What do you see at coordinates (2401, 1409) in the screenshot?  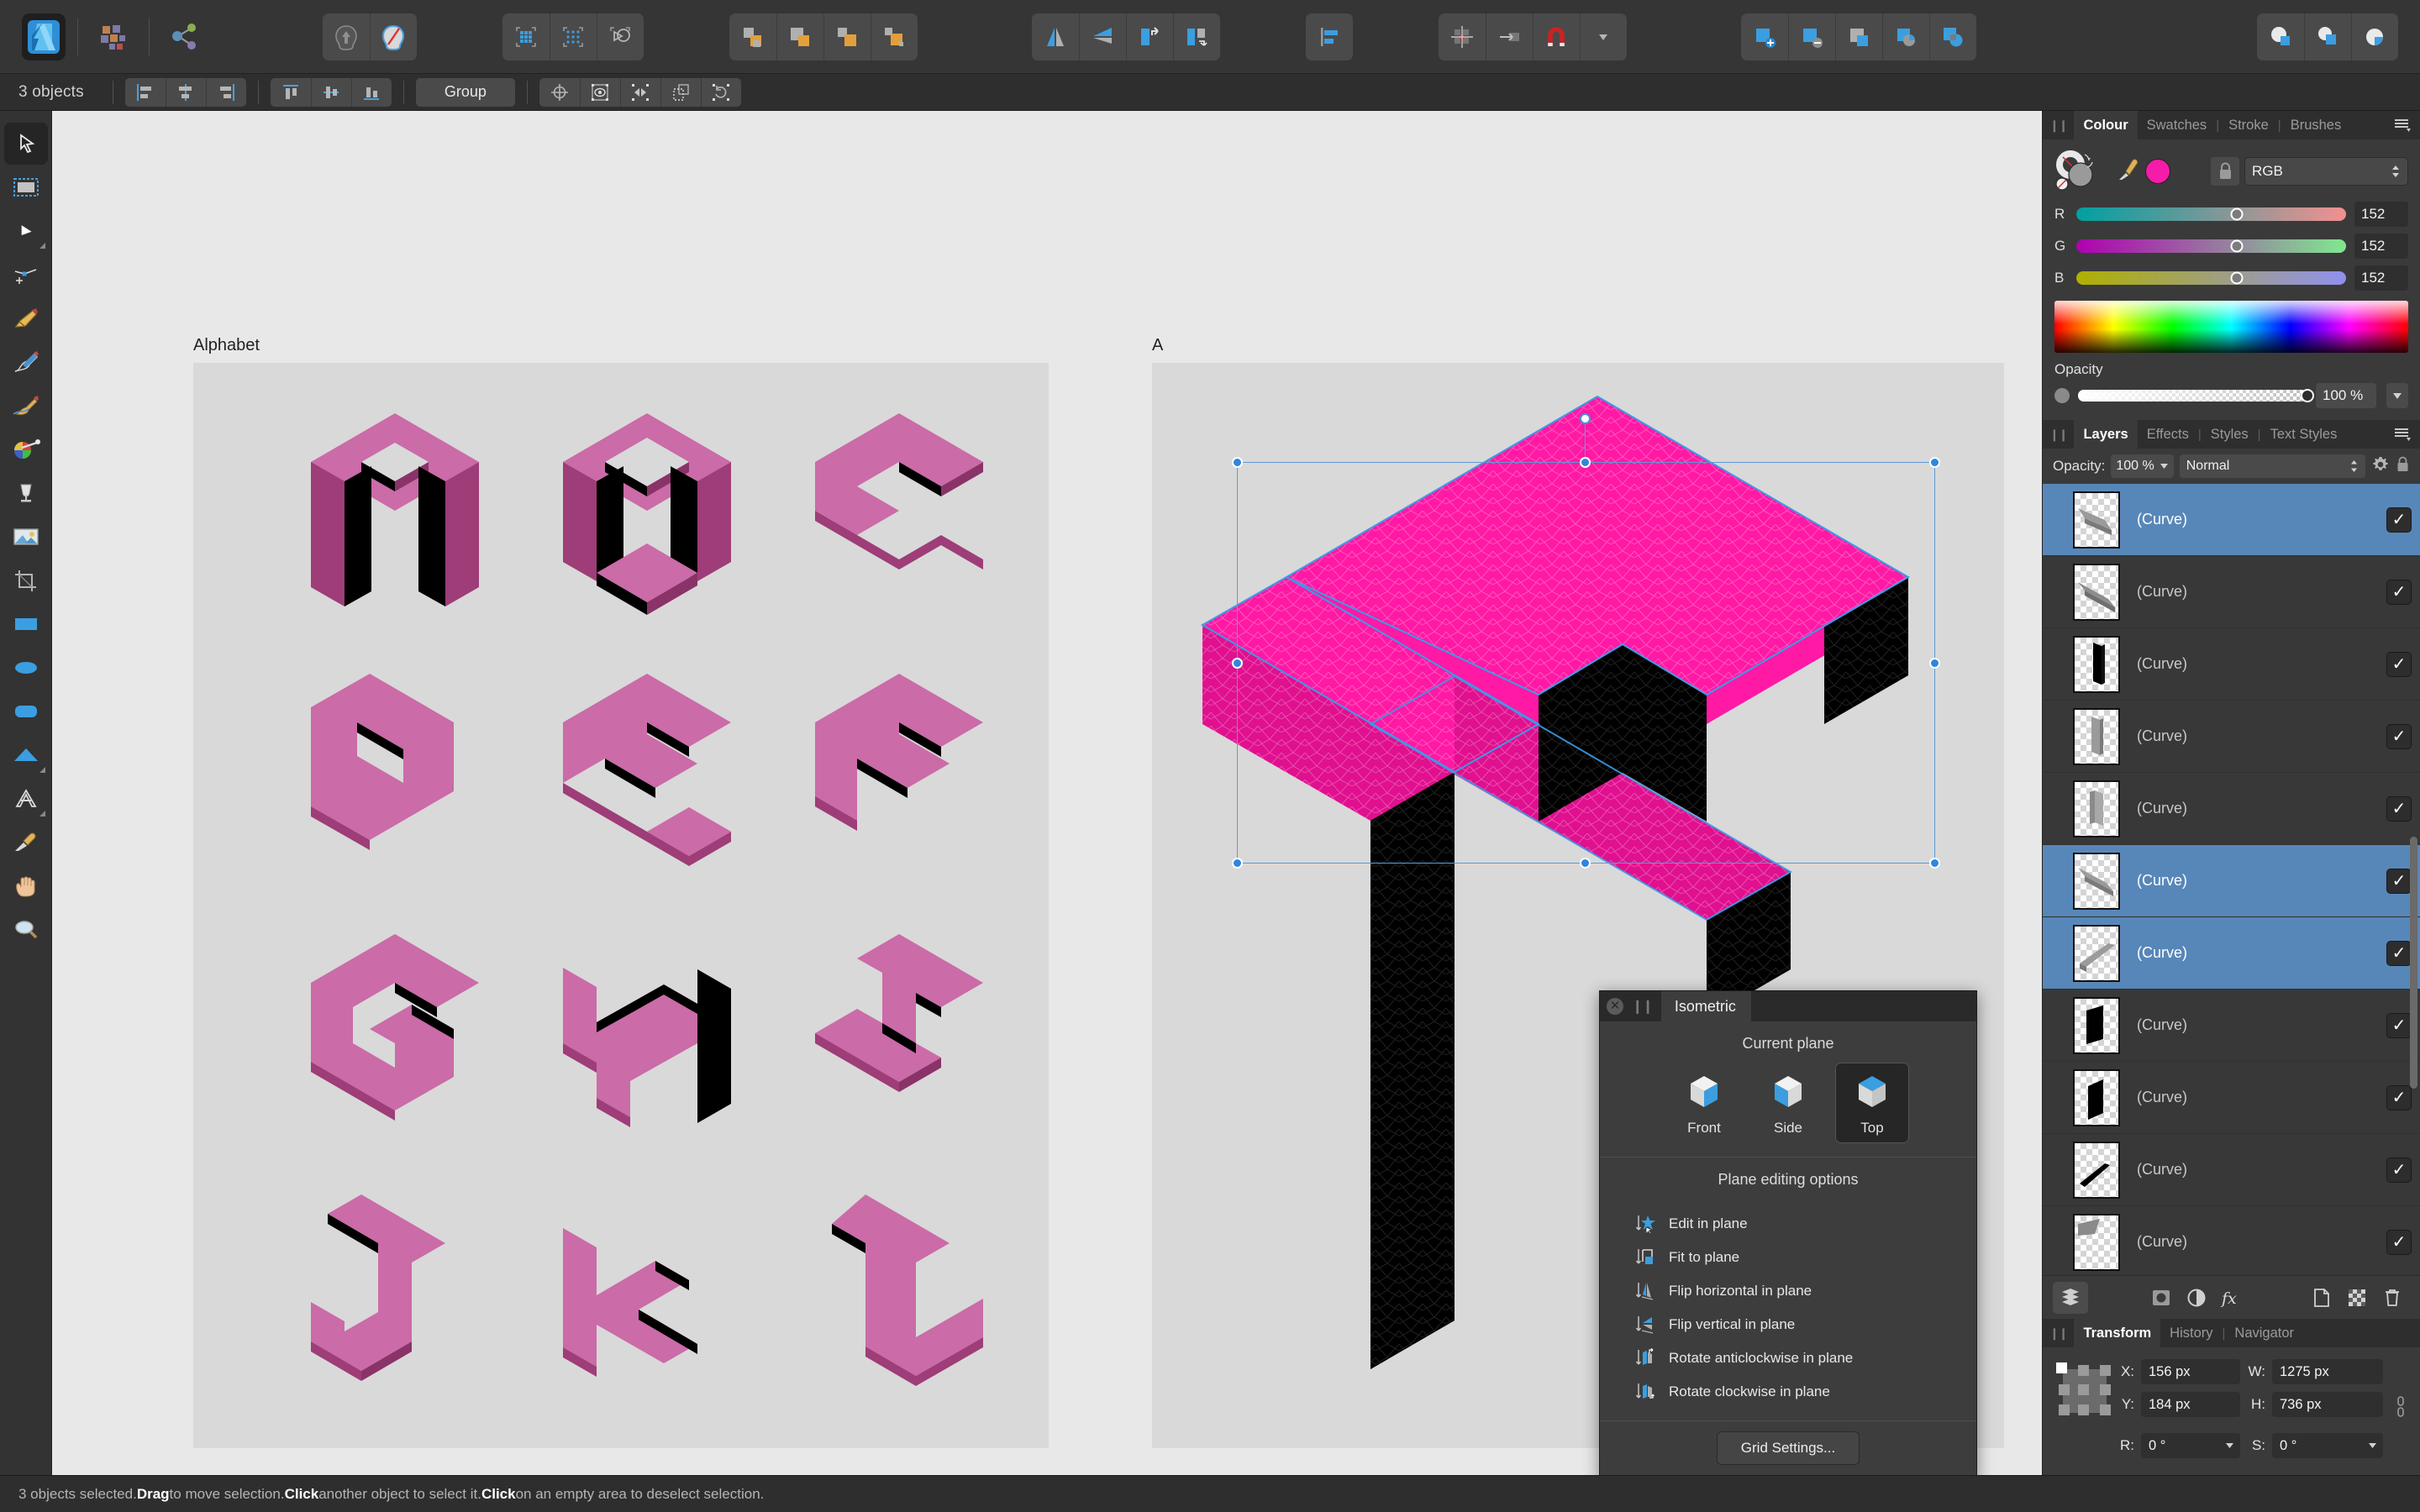 I see `chain-link-icon` at bounding box center [2401, 1409].